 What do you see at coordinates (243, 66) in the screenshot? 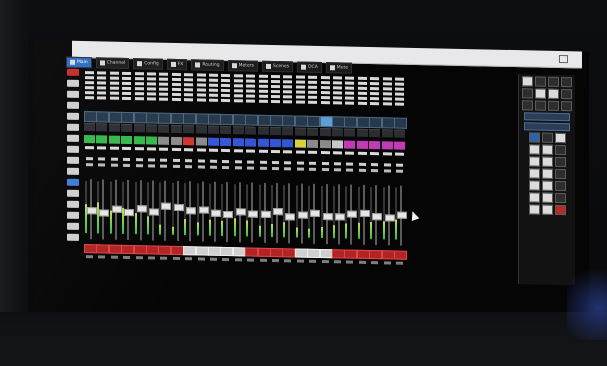
I see `tab-5: Meters` at bounding box center [243, 66].